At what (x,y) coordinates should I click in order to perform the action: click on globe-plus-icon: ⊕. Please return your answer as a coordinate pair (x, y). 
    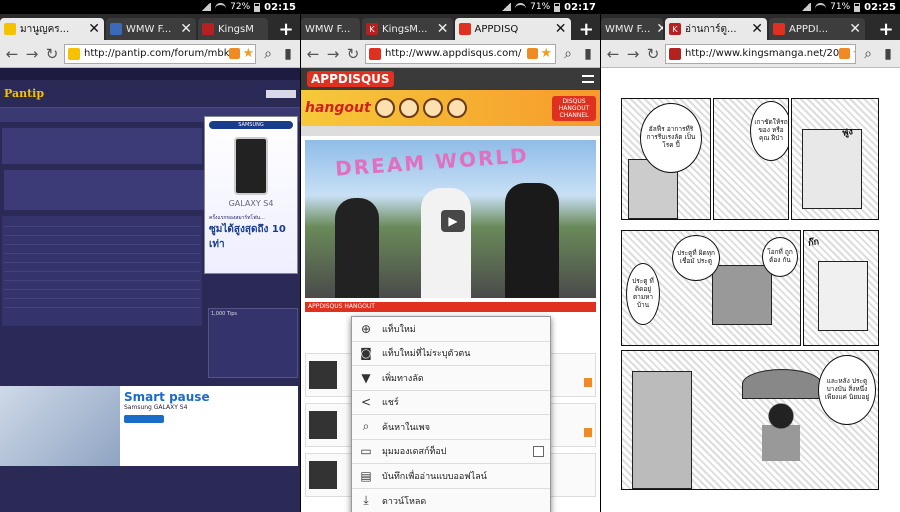
    Looking at the image, I should click on (366, 328).